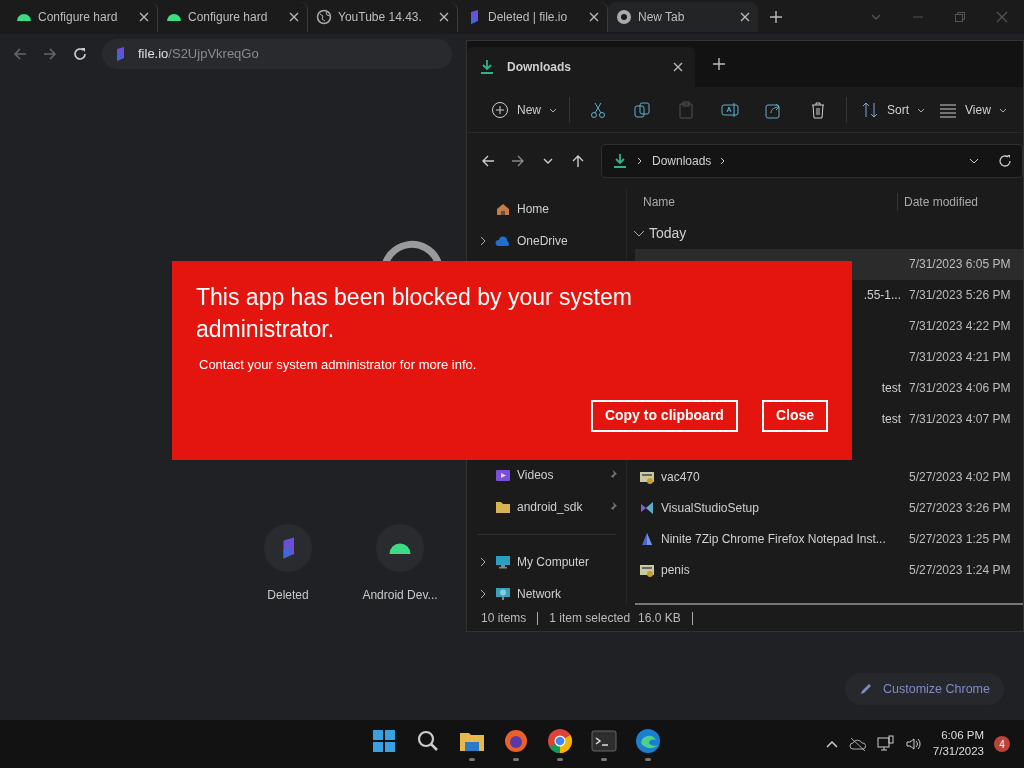  Describe the element at coordinates (1002, 744) in the screenshot. I see `notification-badge: 4` at that location.